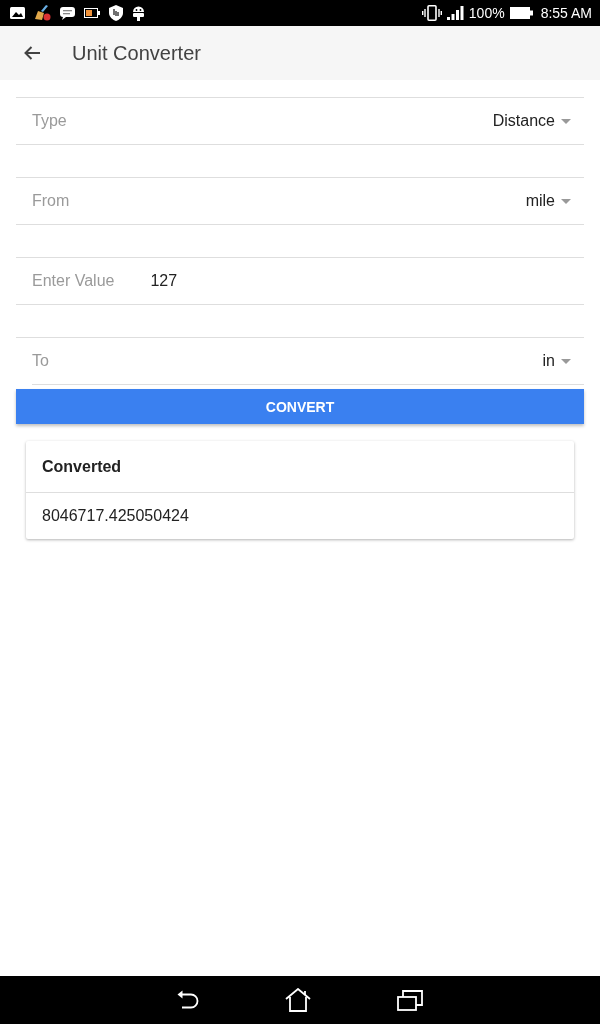 This screenshot has height=1024, width=600. What do you see at coordinates (566, 13) in the screenshot?
I see `clock-time: 8:55 AM` at bounding box center [566, 13].